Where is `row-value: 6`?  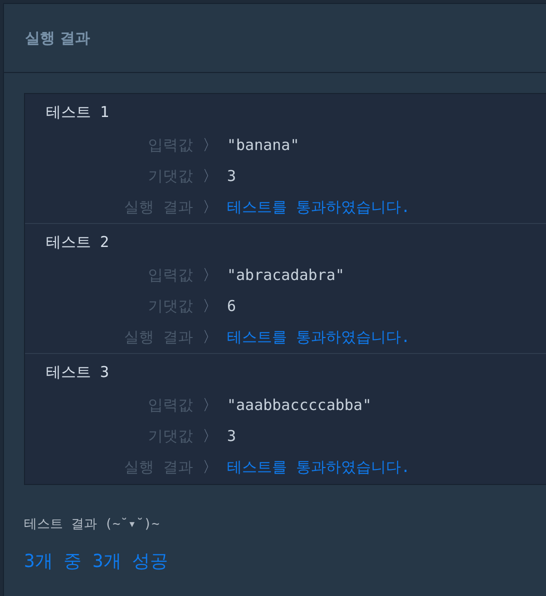
row-value: 6 is located at coordinates (231, 306).